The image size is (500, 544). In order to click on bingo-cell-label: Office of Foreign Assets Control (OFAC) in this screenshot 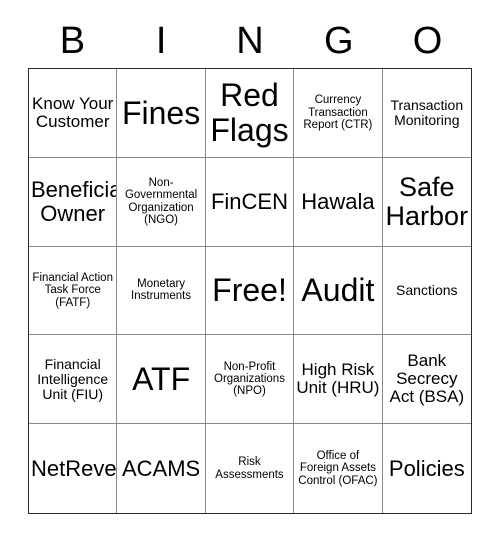, I will do `click(338, 468)`.